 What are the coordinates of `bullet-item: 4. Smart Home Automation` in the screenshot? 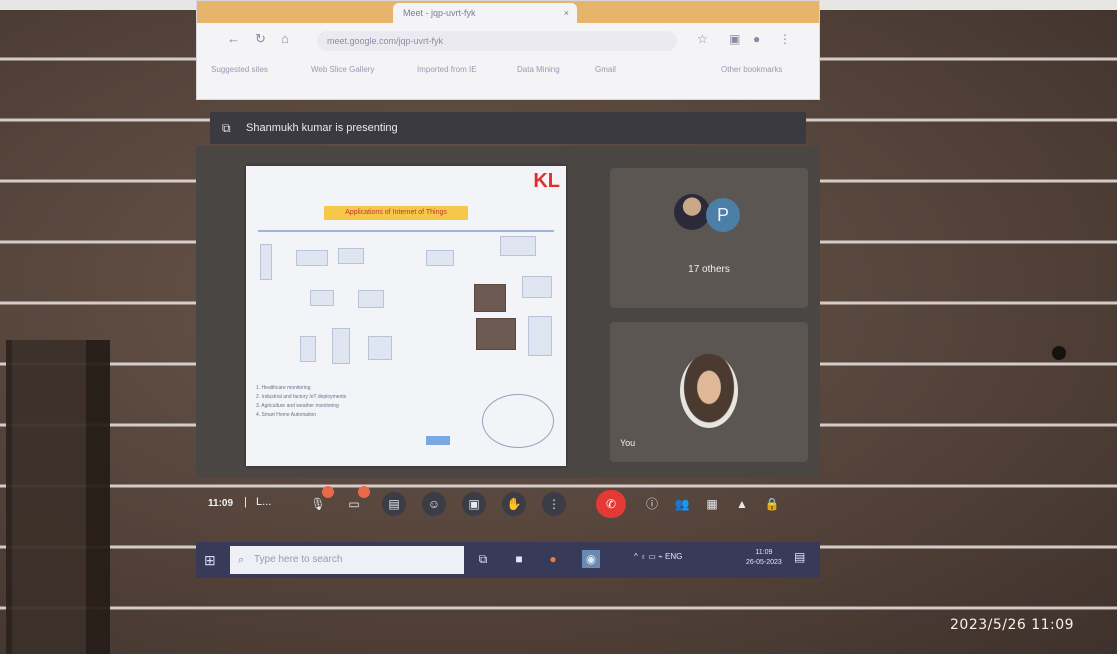 It's located at (286, 415).